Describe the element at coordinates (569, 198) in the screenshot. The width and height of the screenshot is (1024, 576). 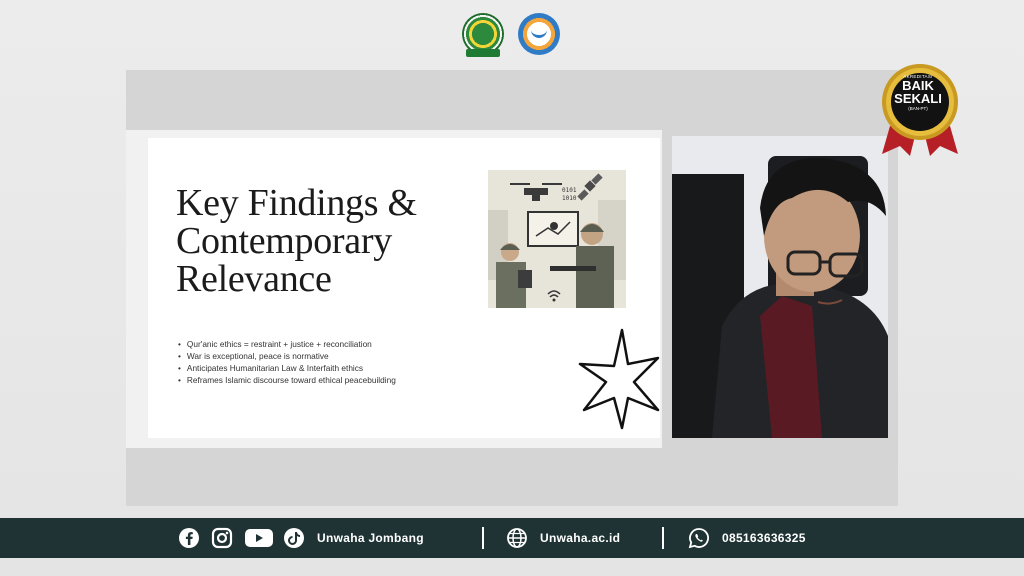
I see `code-text: 1010` at that location.